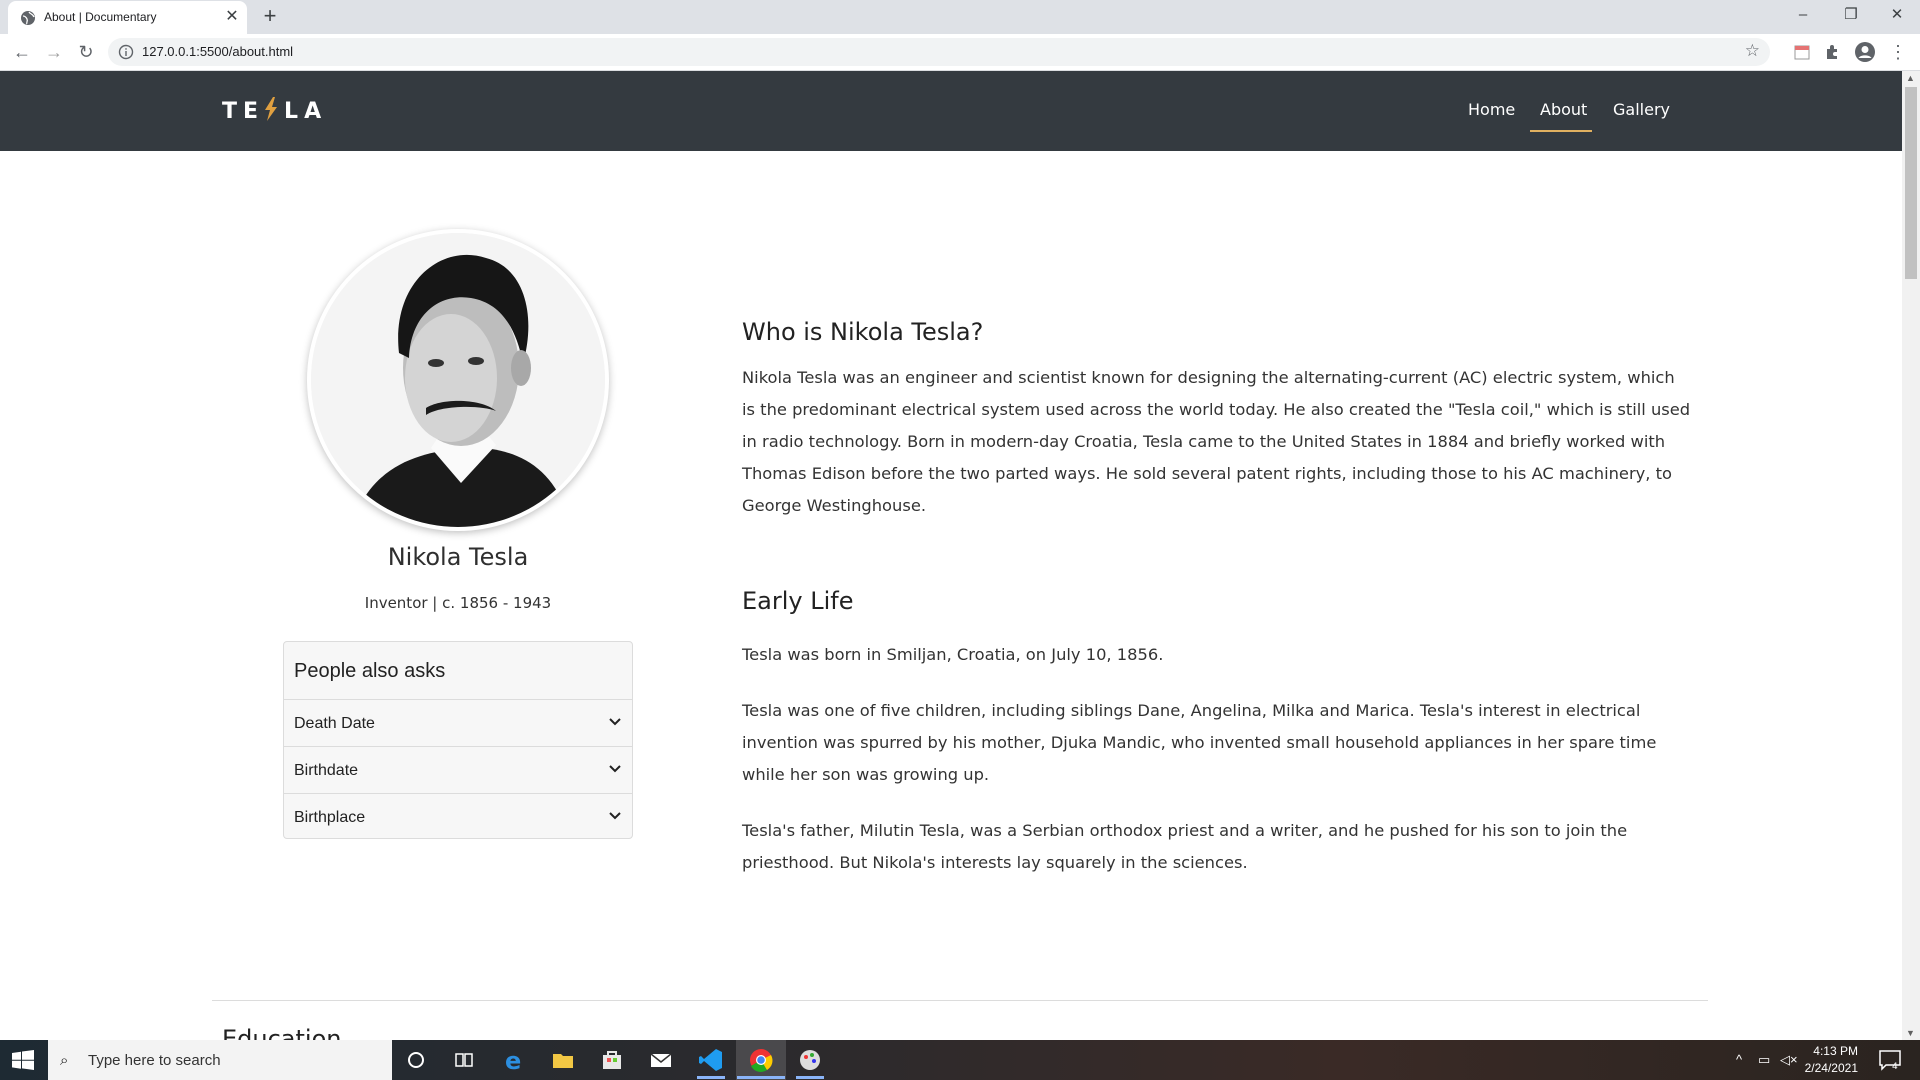  What do you see at coordinates (863, 332) in the screenshot?
I see `section-heading-who: Who is Nikola Tesla?` at bounding box center [863, 332].